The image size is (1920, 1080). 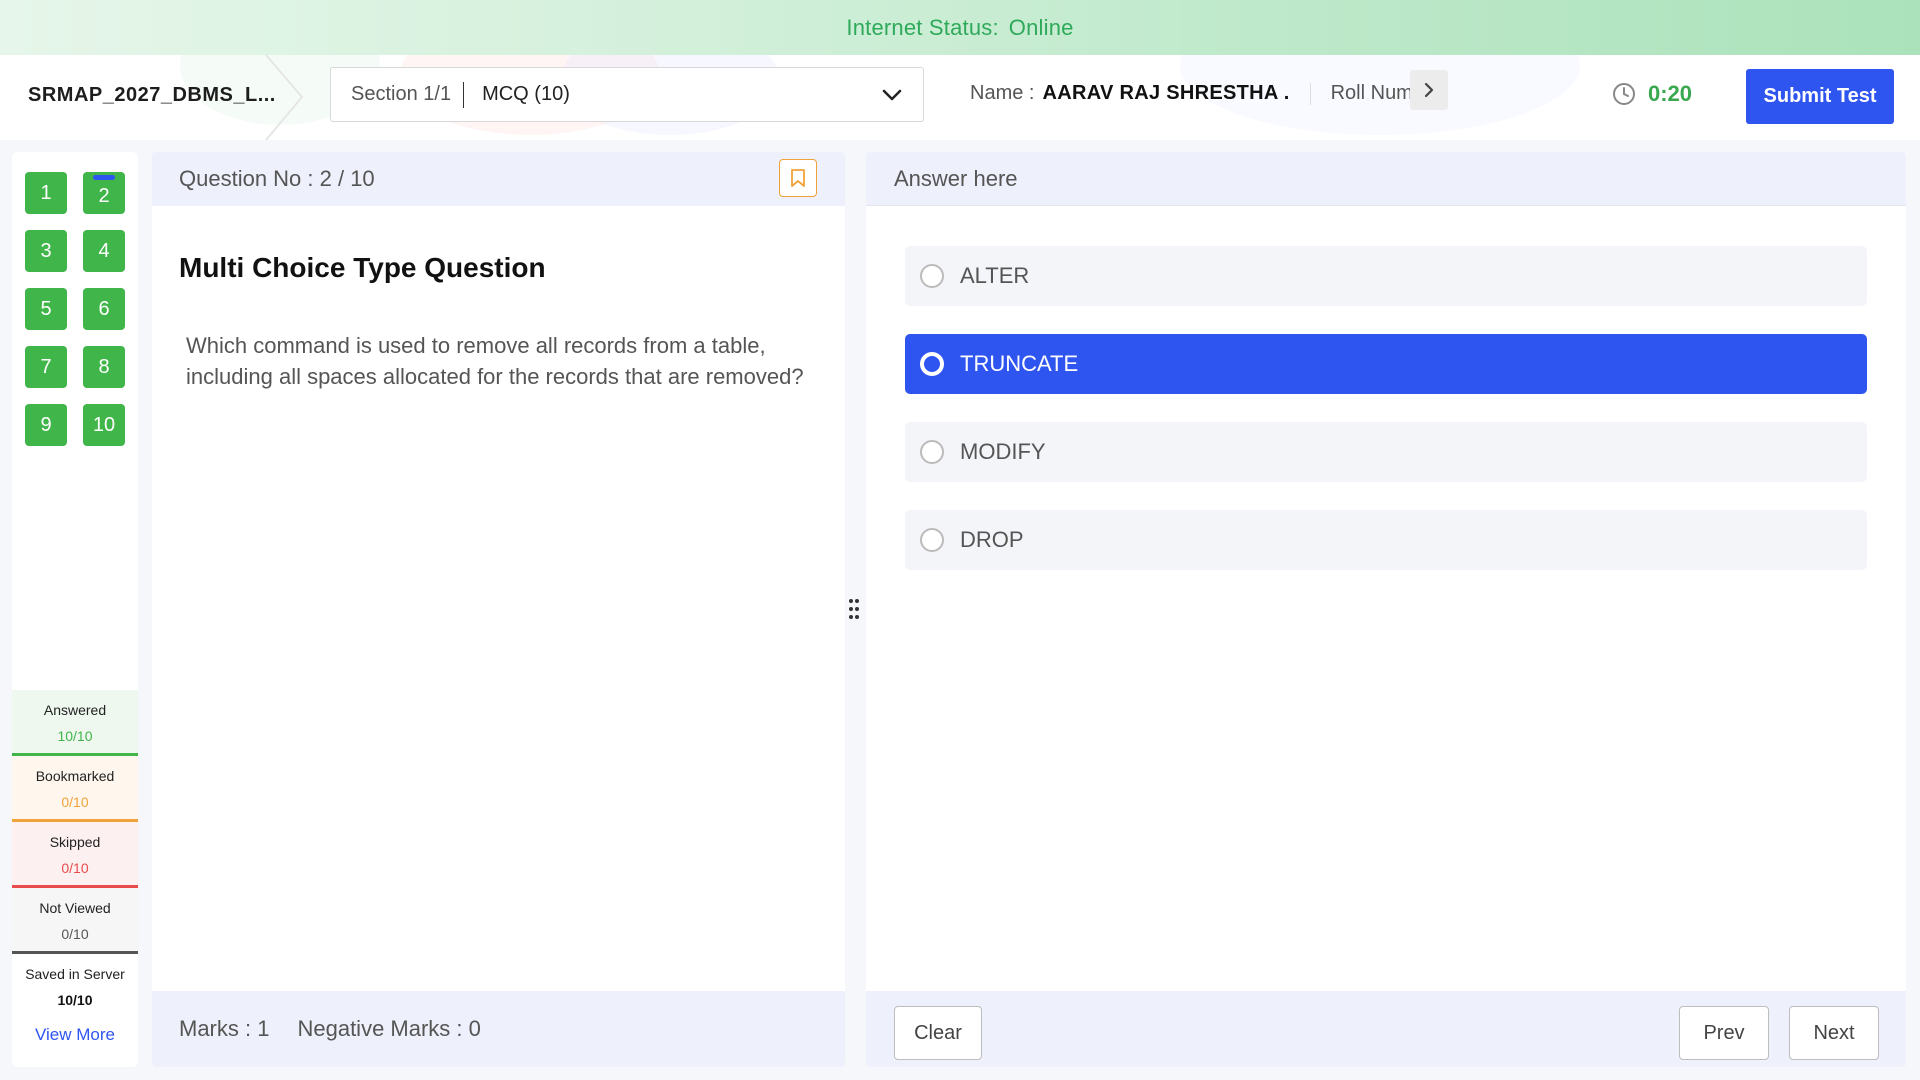 I want to click on bookmark-icon, so click(x=798, y=178).